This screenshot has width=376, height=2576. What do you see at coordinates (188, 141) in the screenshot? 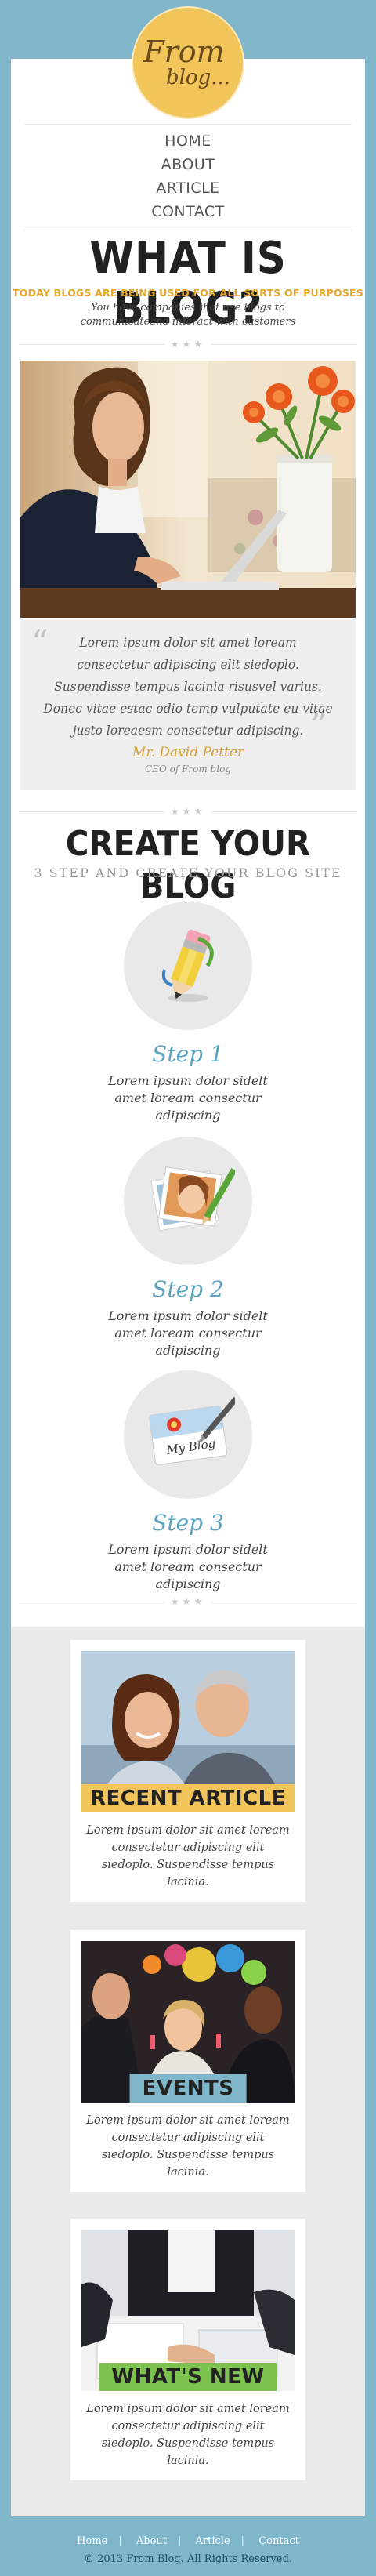
I see `nav-item-home: HOME` at bounding box center [188, 141].